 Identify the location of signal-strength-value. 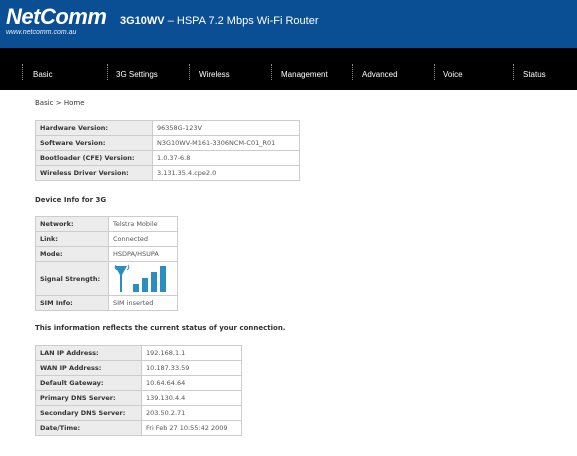
(143, 278).